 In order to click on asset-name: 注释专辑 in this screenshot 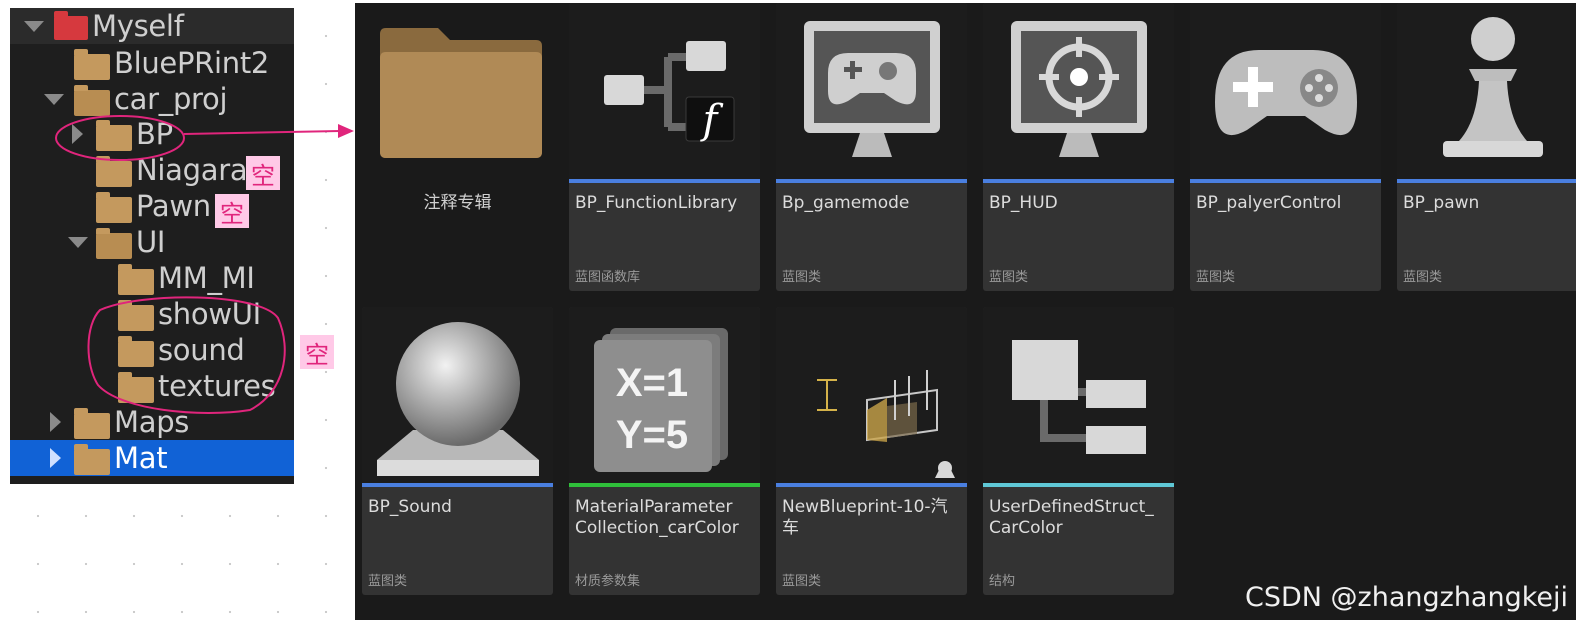, I will do `click(457, 203)`.